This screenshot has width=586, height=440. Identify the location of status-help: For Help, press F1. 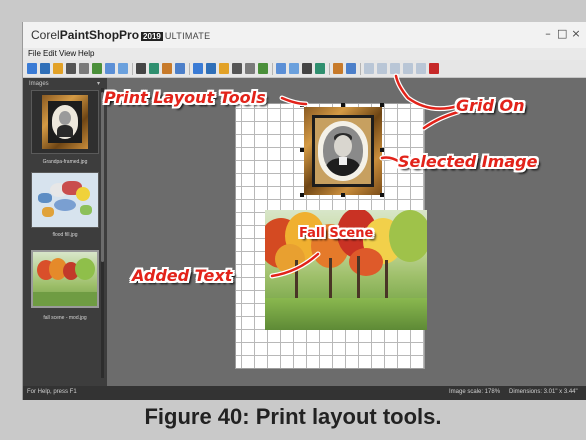
(52, 392).